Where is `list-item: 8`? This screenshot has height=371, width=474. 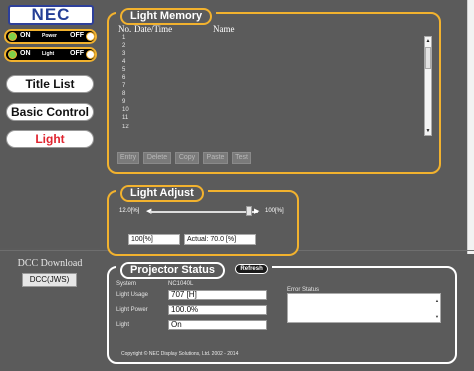
list-item: 8 is located at coordinates (123, 94).